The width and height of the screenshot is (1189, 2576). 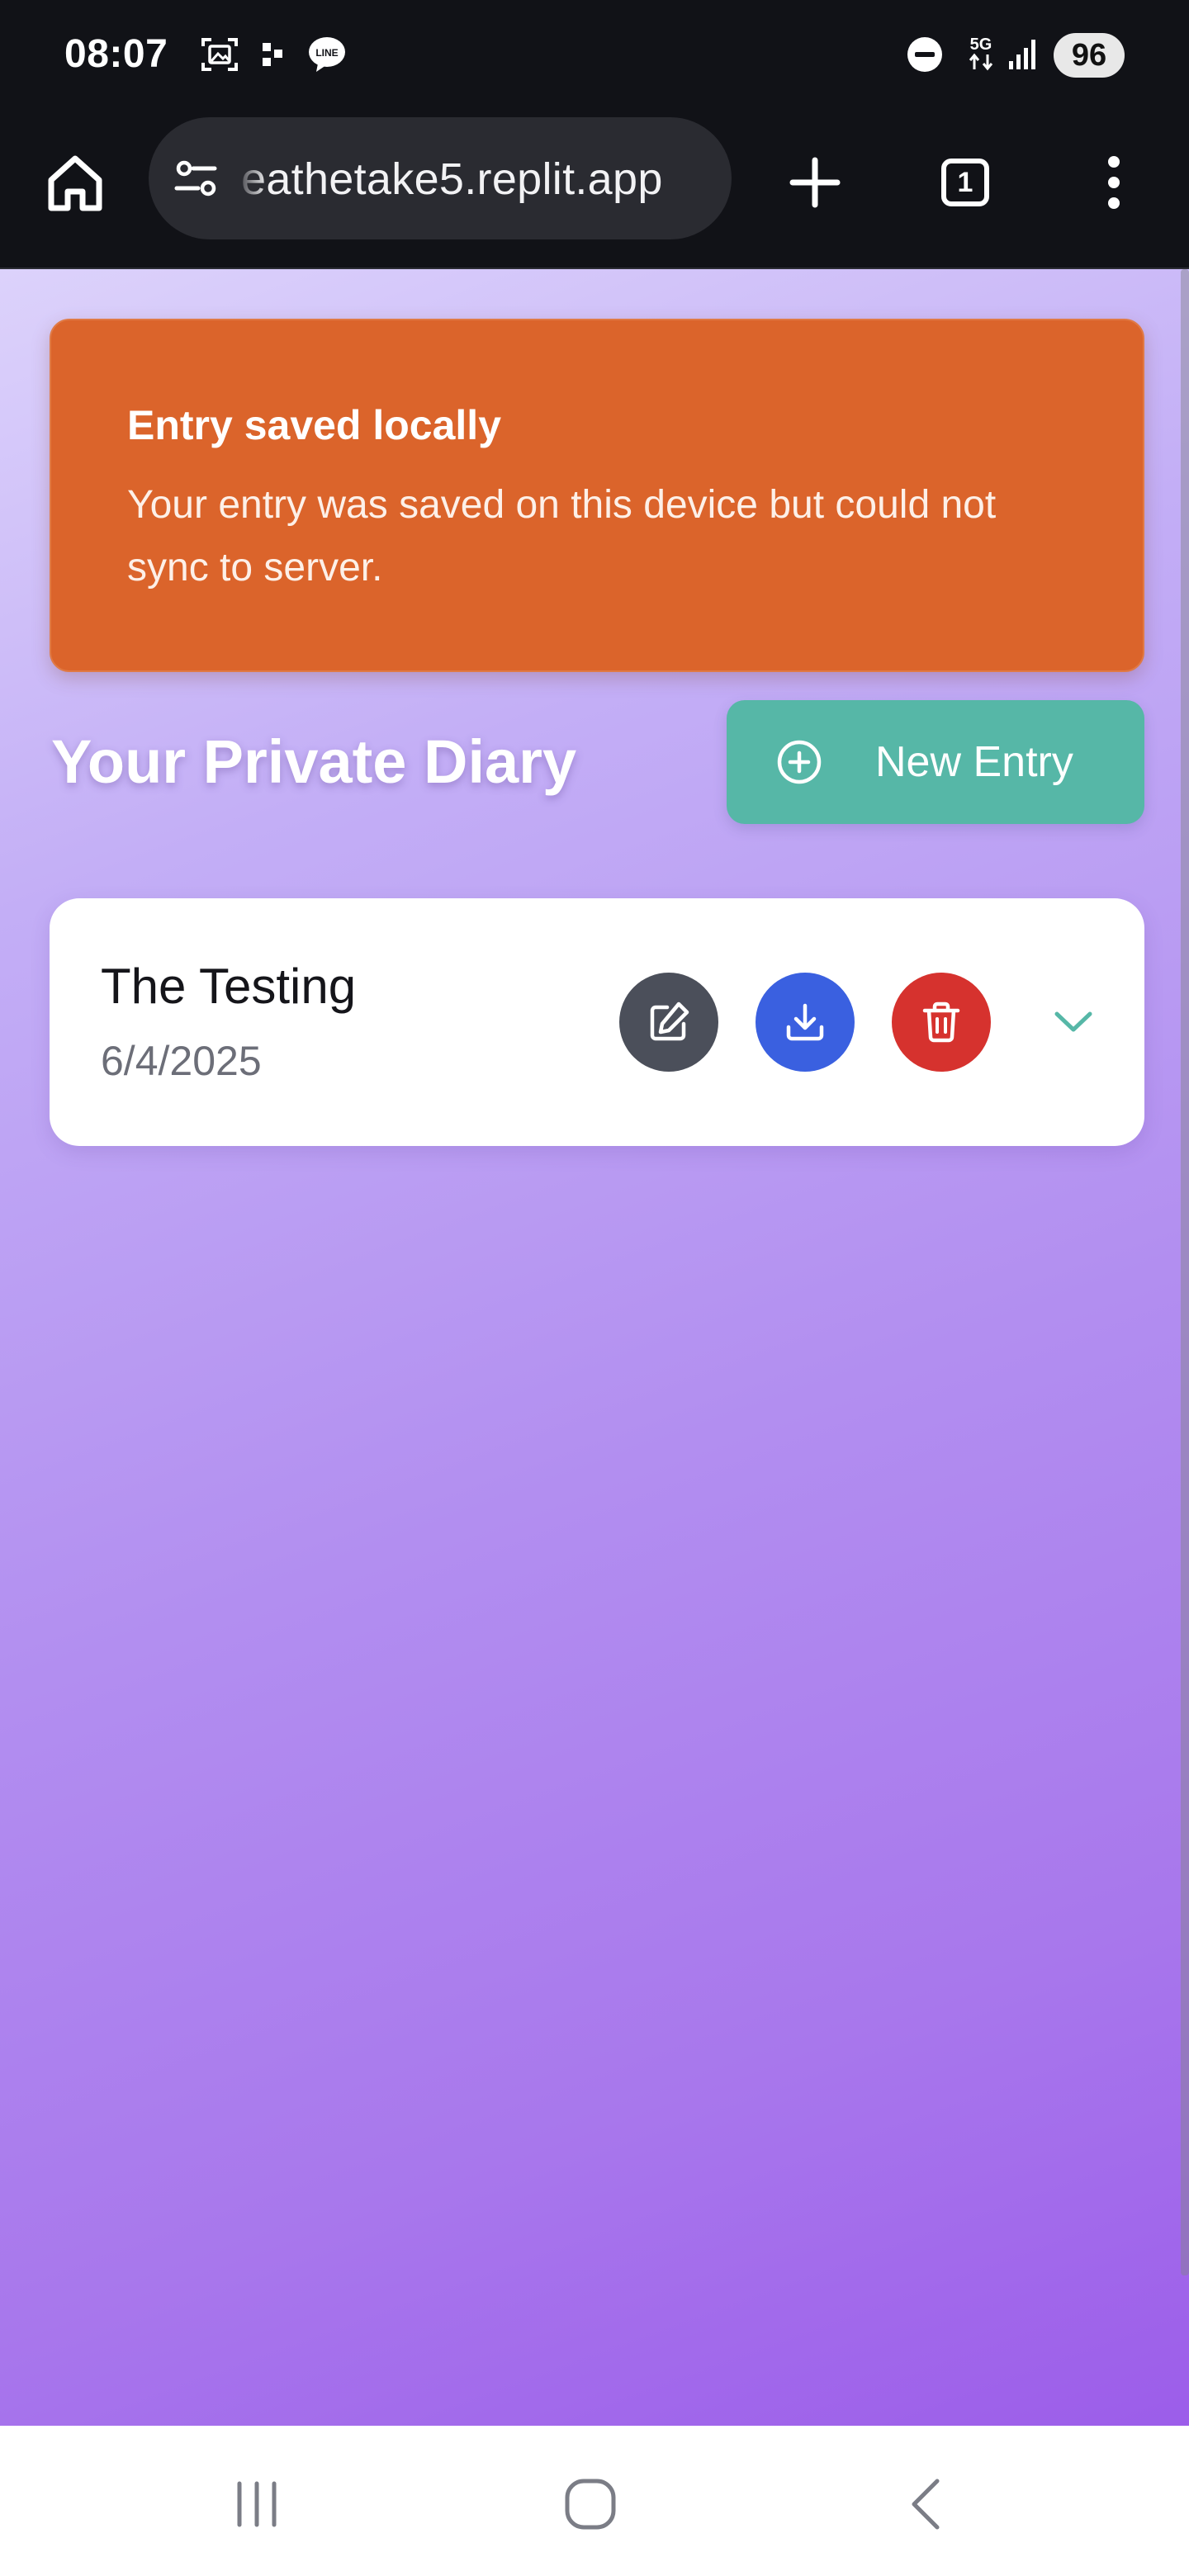 I want to click on trash-icon, so click(x=941, y=1022).